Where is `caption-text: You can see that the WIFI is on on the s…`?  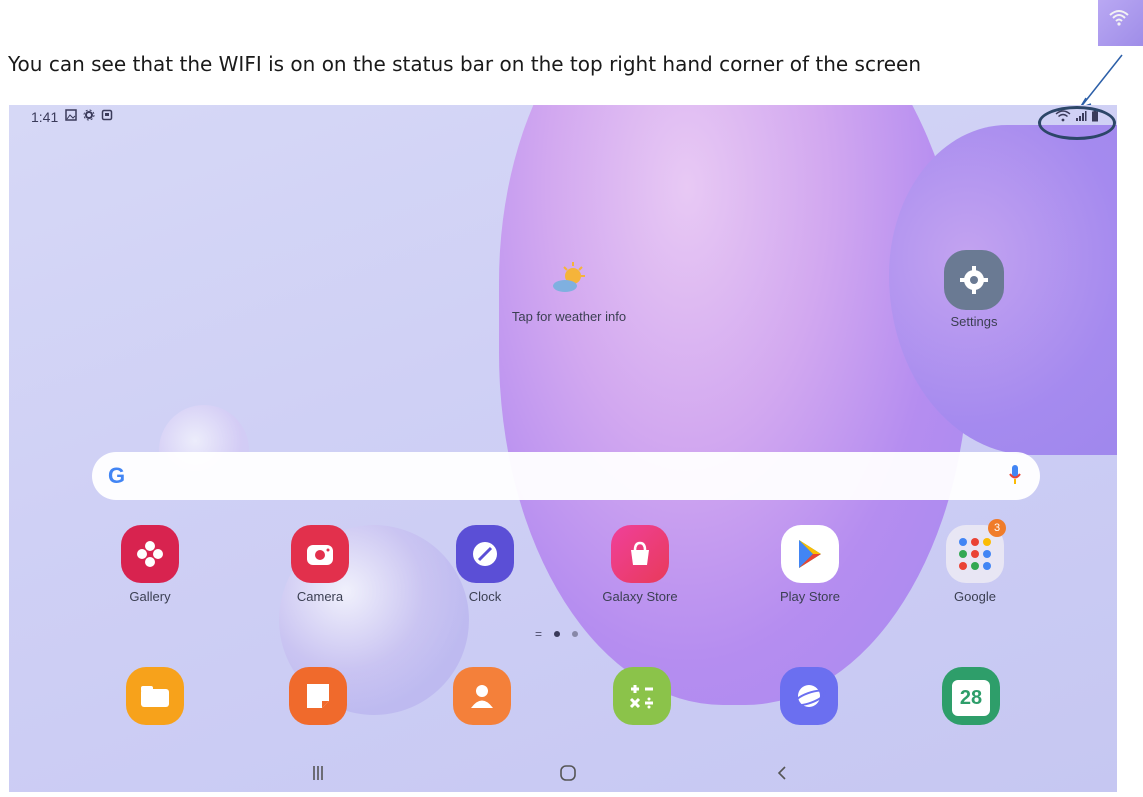 caption-text: You can see that the WIFI is on on the s… is located at coordinates (465, 64).